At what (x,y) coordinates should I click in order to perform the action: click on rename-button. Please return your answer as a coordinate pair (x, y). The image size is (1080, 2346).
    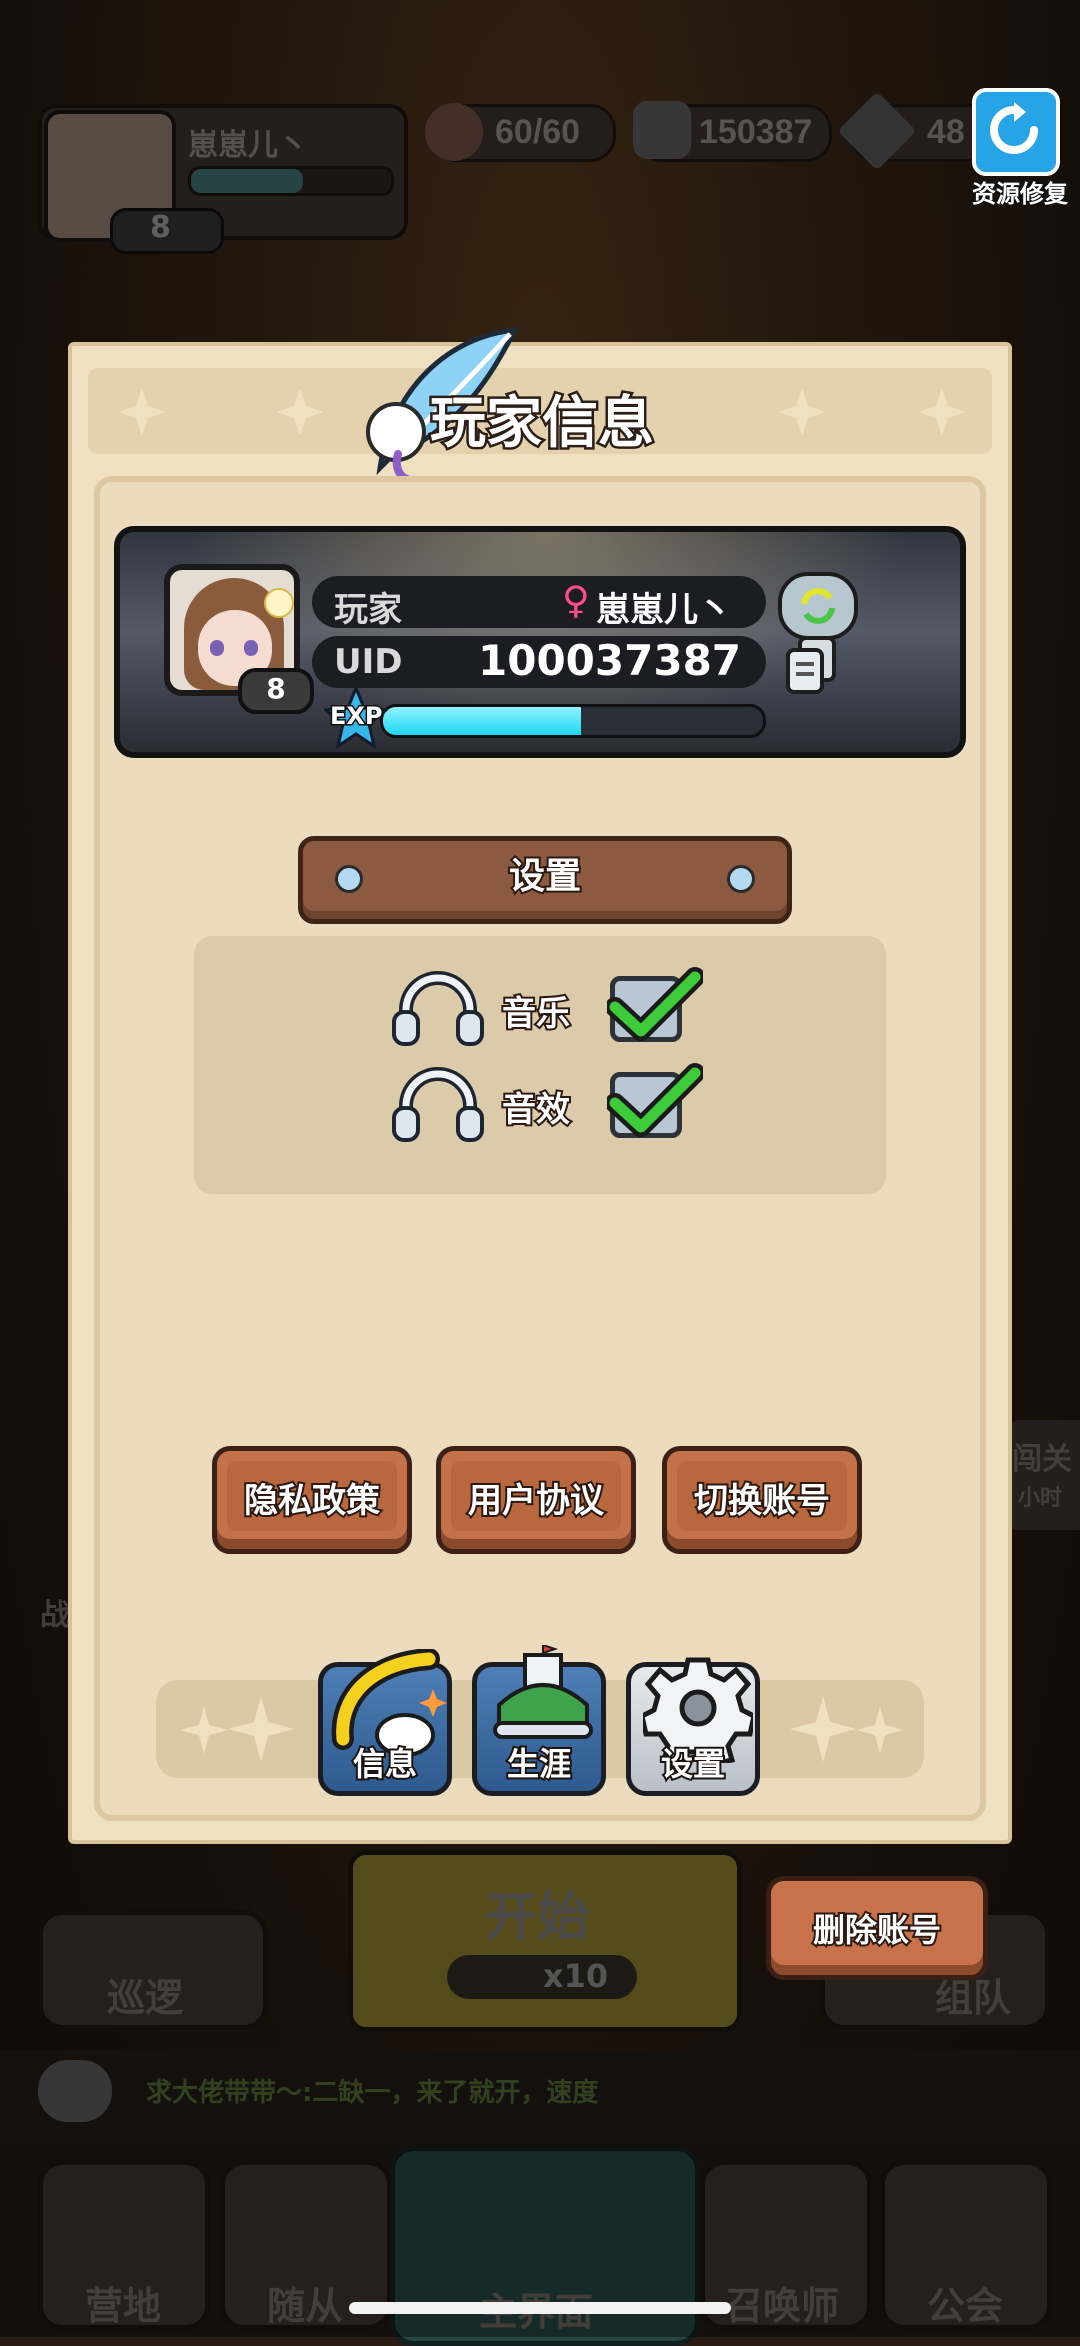
    Looking at the image, I should click on (818, 606).